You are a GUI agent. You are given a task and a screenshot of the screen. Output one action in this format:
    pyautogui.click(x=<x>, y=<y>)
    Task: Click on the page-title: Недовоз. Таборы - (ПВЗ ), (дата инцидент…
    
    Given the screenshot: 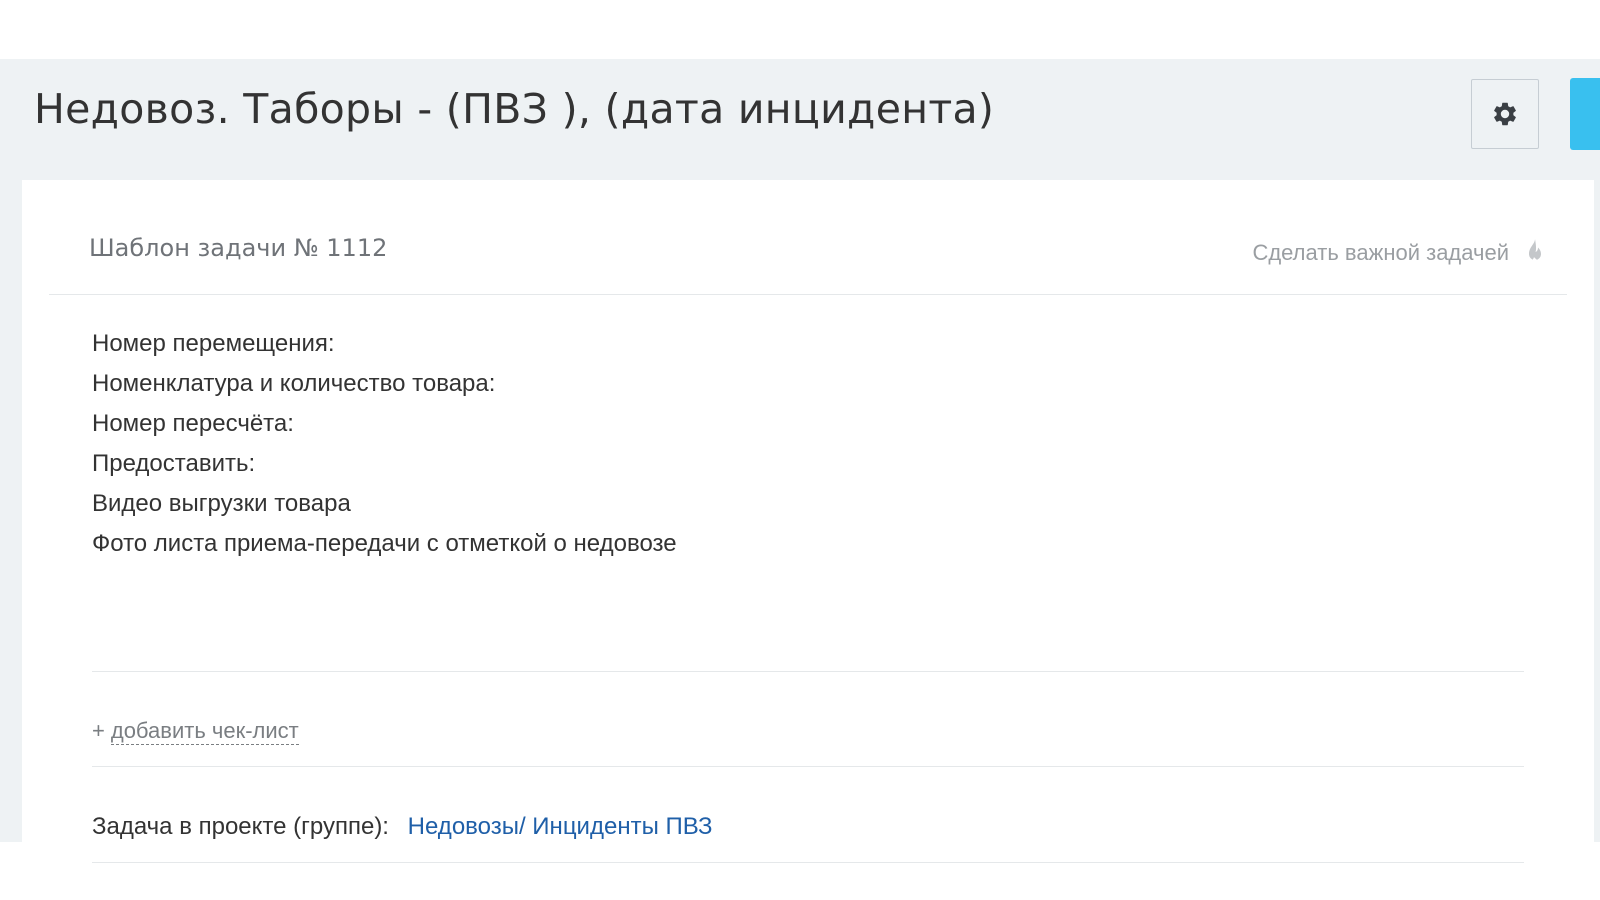 What is the action you would take?
    pyautogui.click(x=514, y=109)
    